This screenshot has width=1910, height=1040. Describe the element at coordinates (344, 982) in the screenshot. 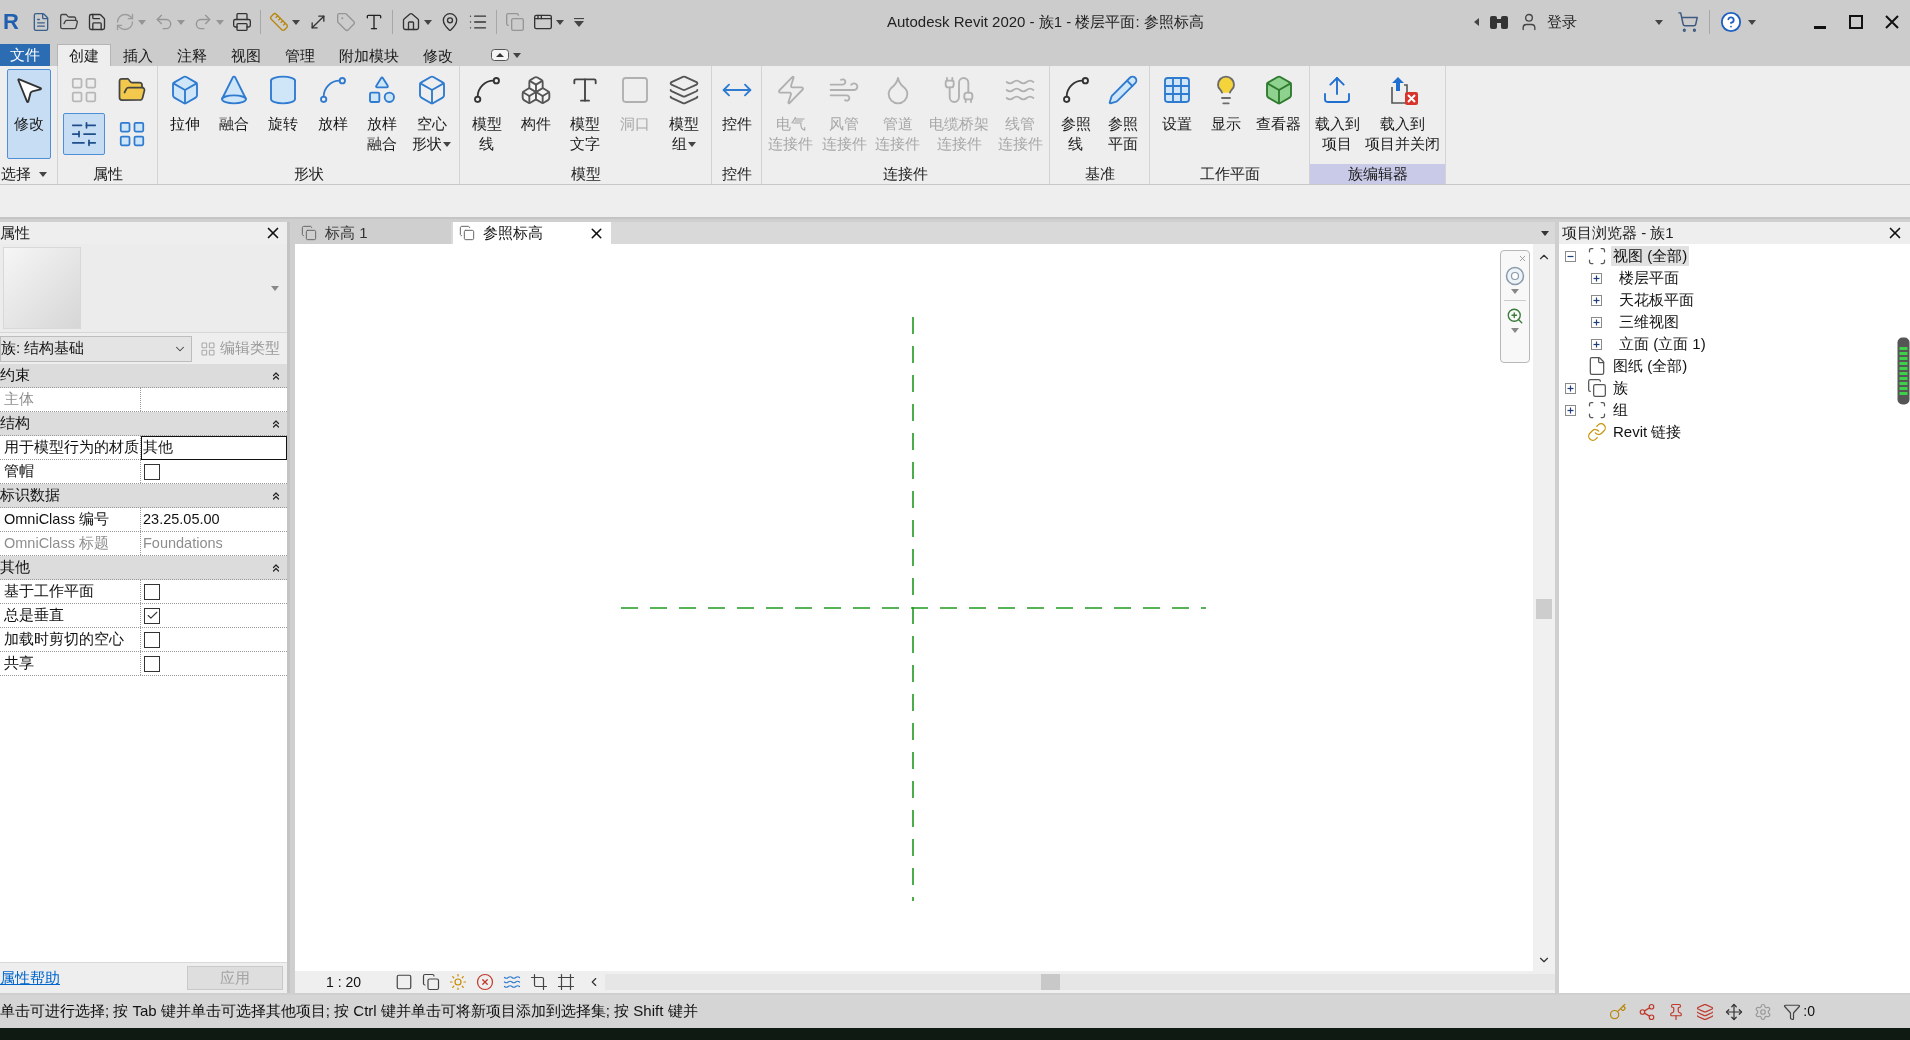

I see `scale-label: 1 : 20` at that location.